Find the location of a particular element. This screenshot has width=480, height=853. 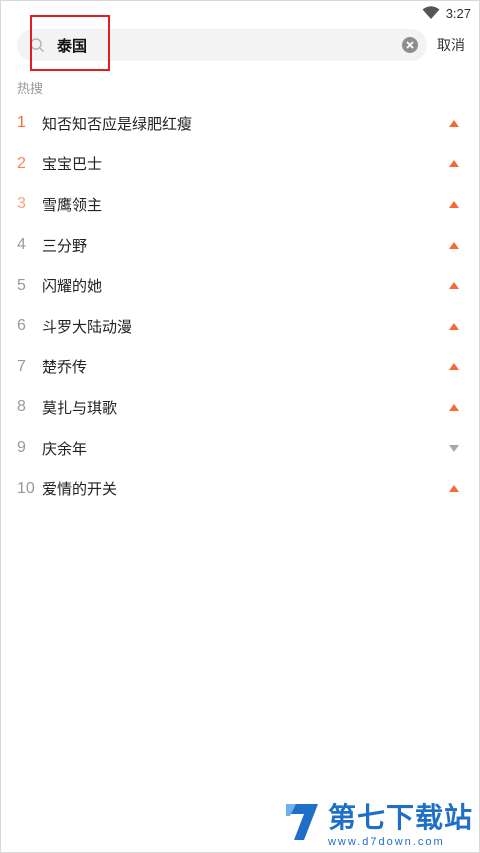

watermark-logo-icon is located at coordinates (301, 822).